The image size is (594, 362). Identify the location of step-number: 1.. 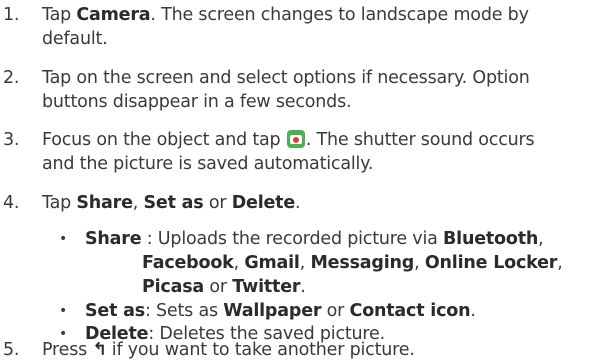
(11, 15).